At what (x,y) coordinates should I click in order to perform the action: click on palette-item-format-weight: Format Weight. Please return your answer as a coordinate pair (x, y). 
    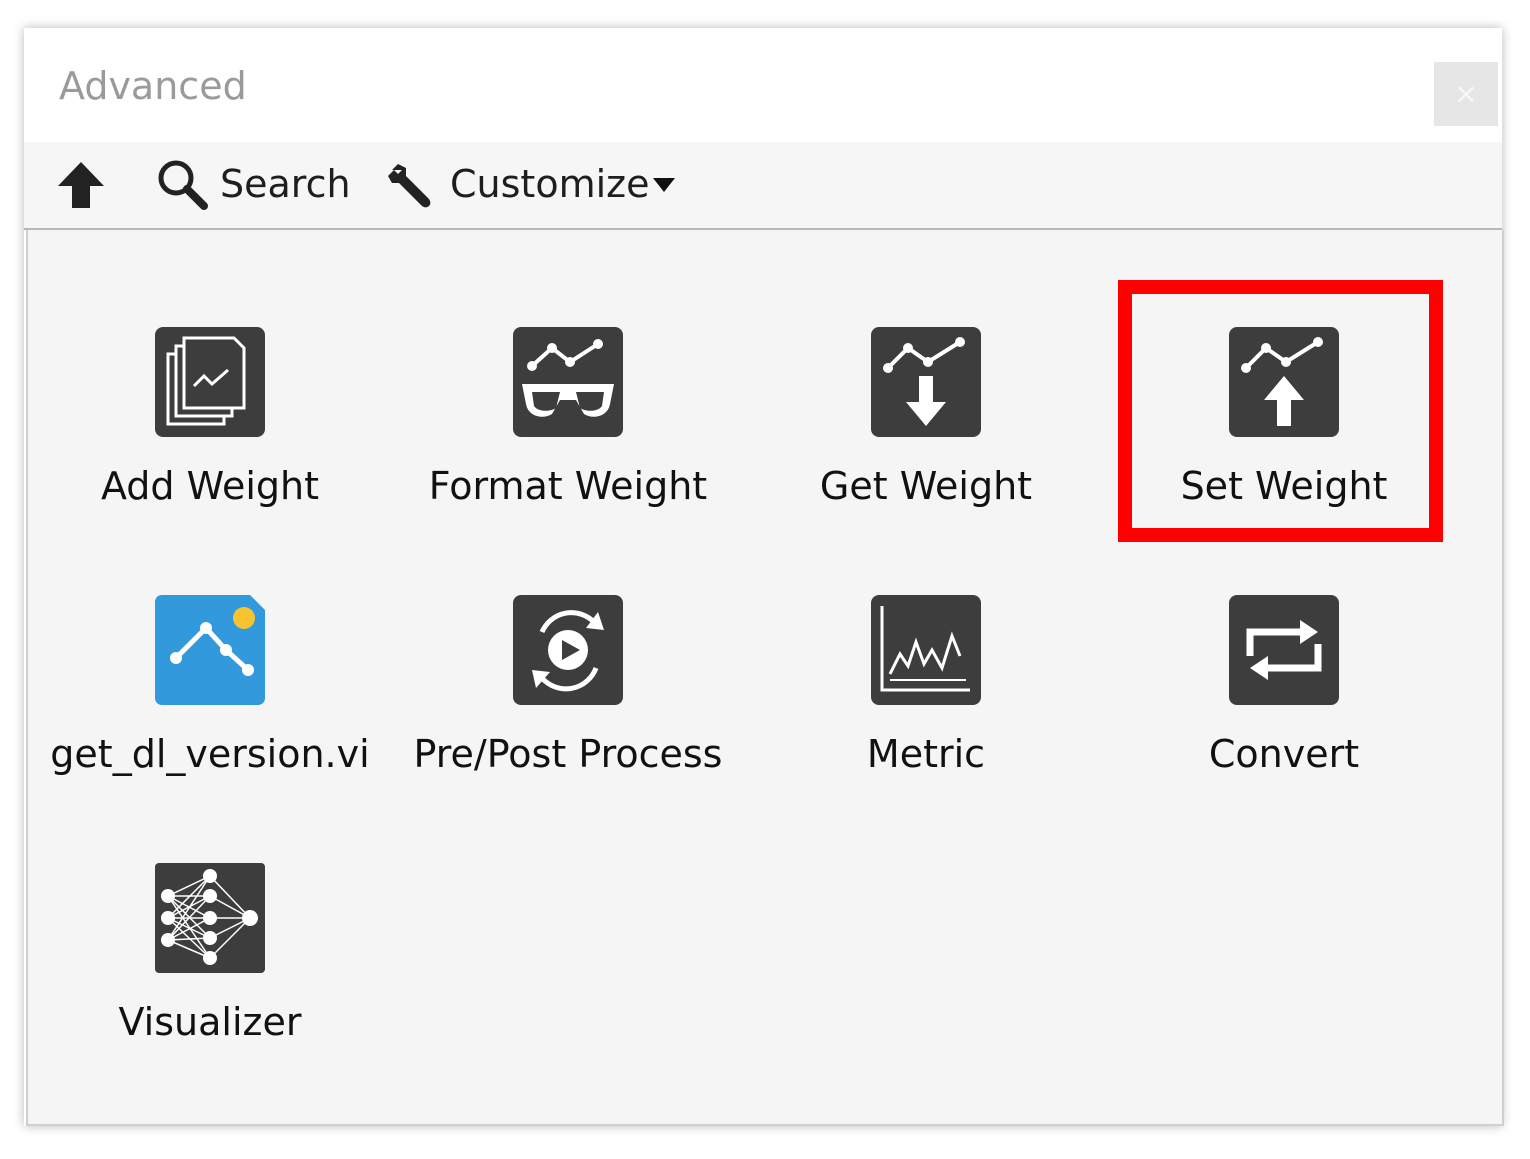
    Looking at the image, I should click on (568, 419).